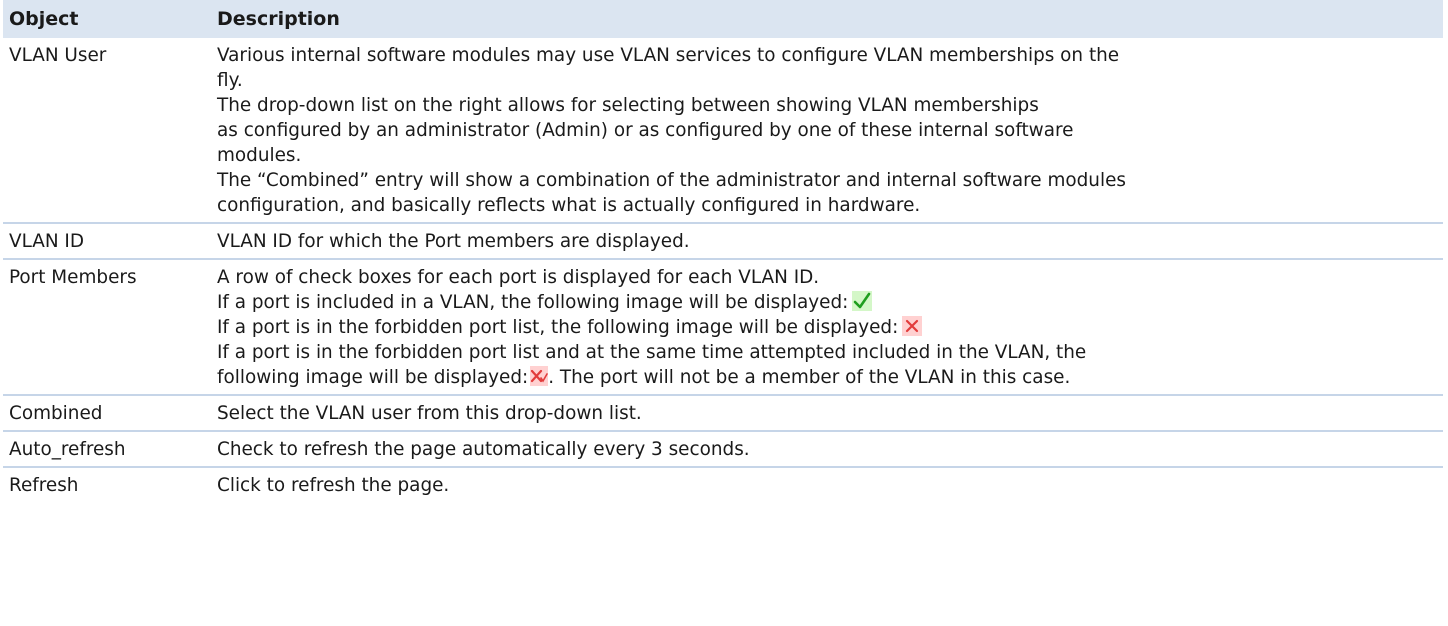 Image resolution: width=1448 pixels, height=626 pixels. What do you see at coordinates (912, 326) in the screenshot?
I see `forbidden-x-icon` at bounding box center [912, 326].